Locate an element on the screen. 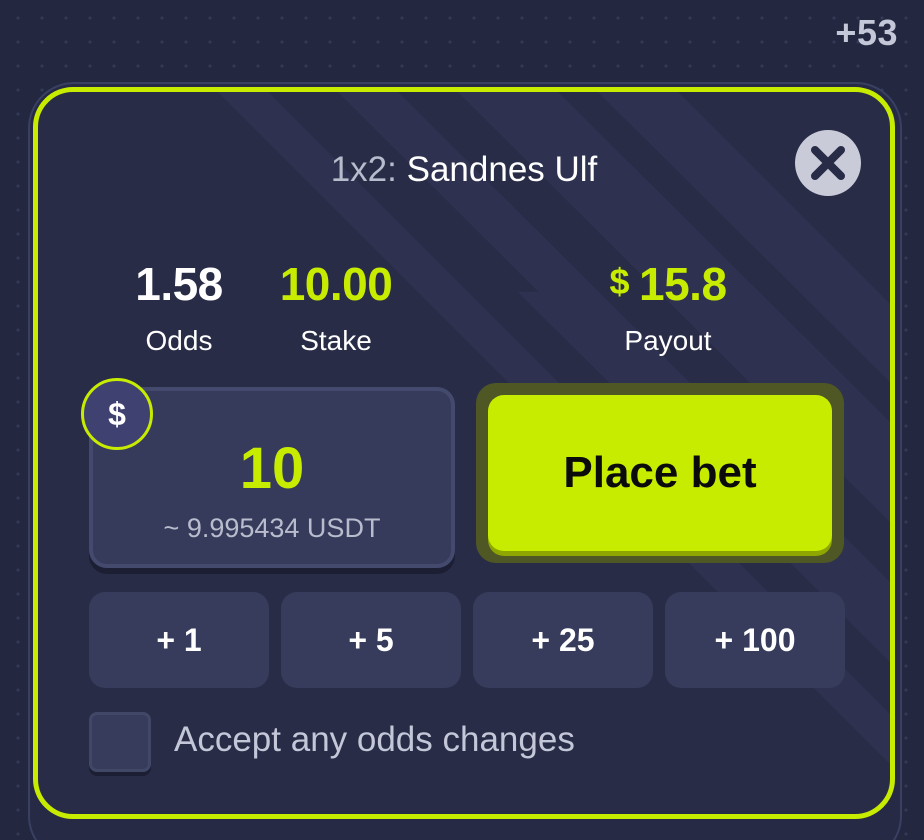 The height and width of the screenshot is (840, 924). close-button is located at coordinates (828, 163).